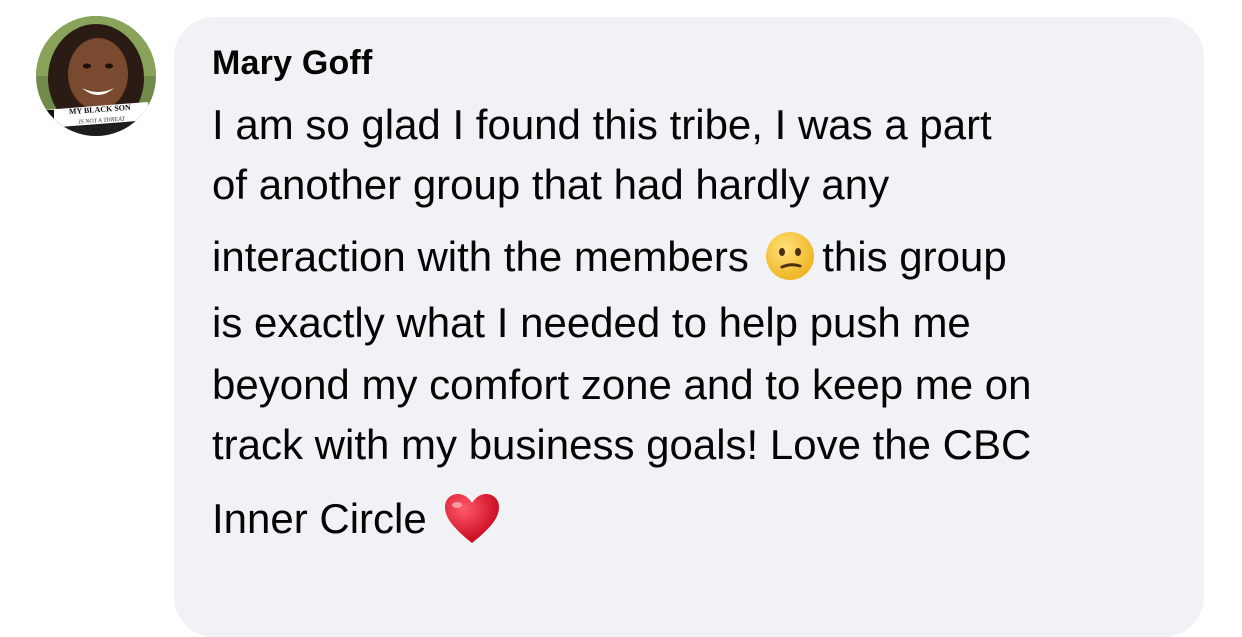 The width and height of the screenshot is (1242, 637). I want to click on red-heart-icon, so click(470, 520).